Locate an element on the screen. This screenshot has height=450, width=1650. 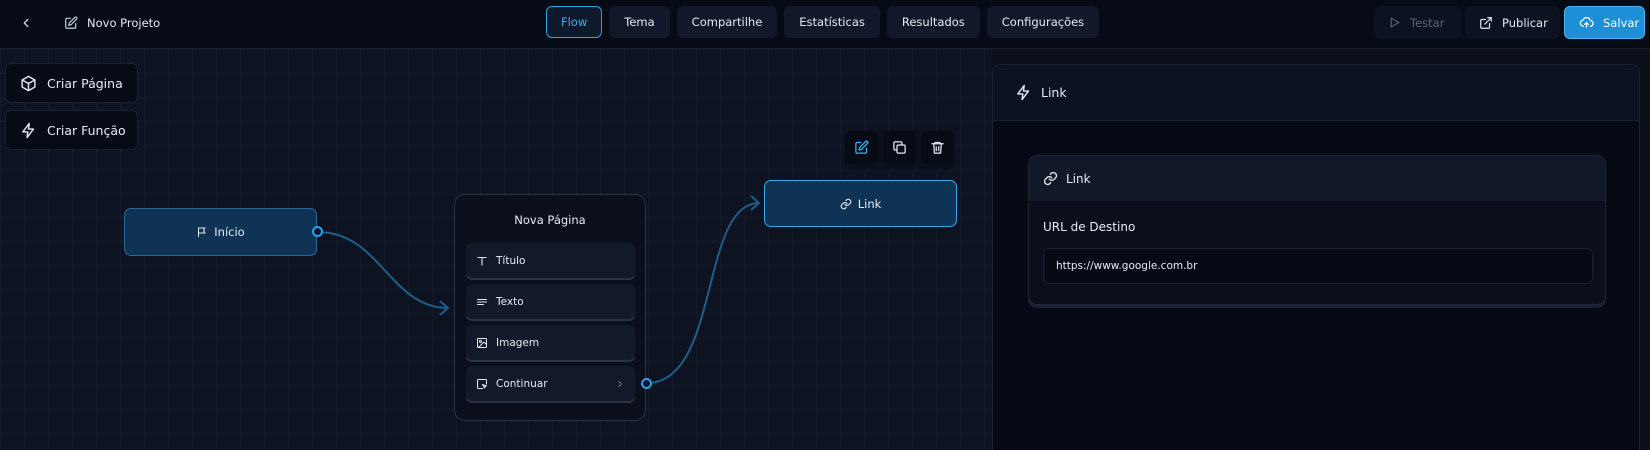
publish-button: Publicar is located at coordinates (1512, 22).